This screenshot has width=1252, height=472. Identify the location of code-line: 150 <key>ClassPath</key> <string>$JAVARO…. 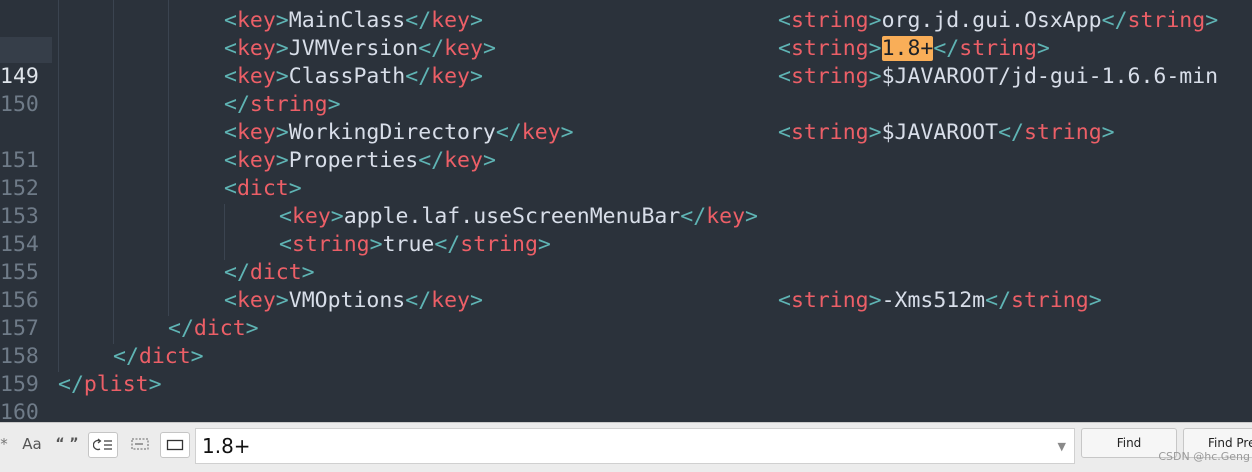
(609, 90).